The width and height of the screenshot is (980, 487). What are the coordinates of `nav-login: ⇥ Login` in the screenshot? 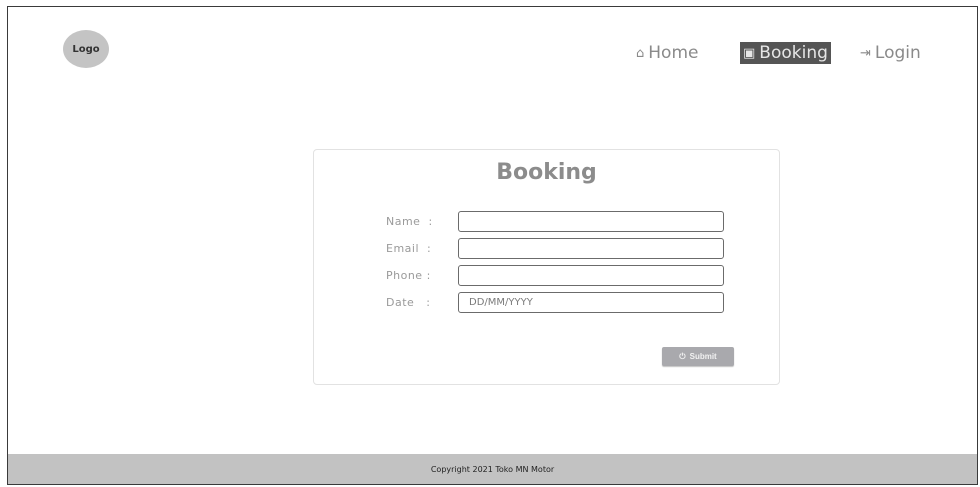 It's located at (890, 53).